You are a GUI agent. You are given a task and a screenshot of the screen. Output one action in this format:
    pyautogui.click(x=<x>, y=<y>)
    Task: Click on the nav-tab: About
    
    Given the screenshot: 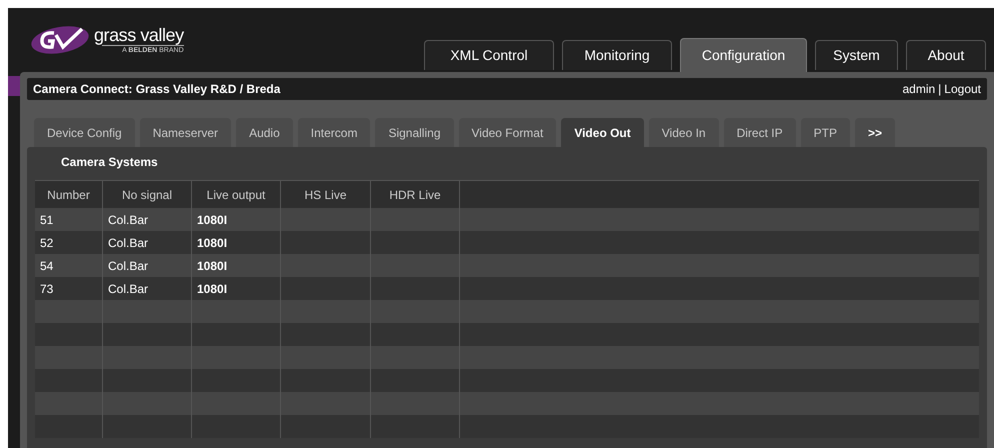 What is the action you would take?
    pyautogui.click(x=946, y=55)
    